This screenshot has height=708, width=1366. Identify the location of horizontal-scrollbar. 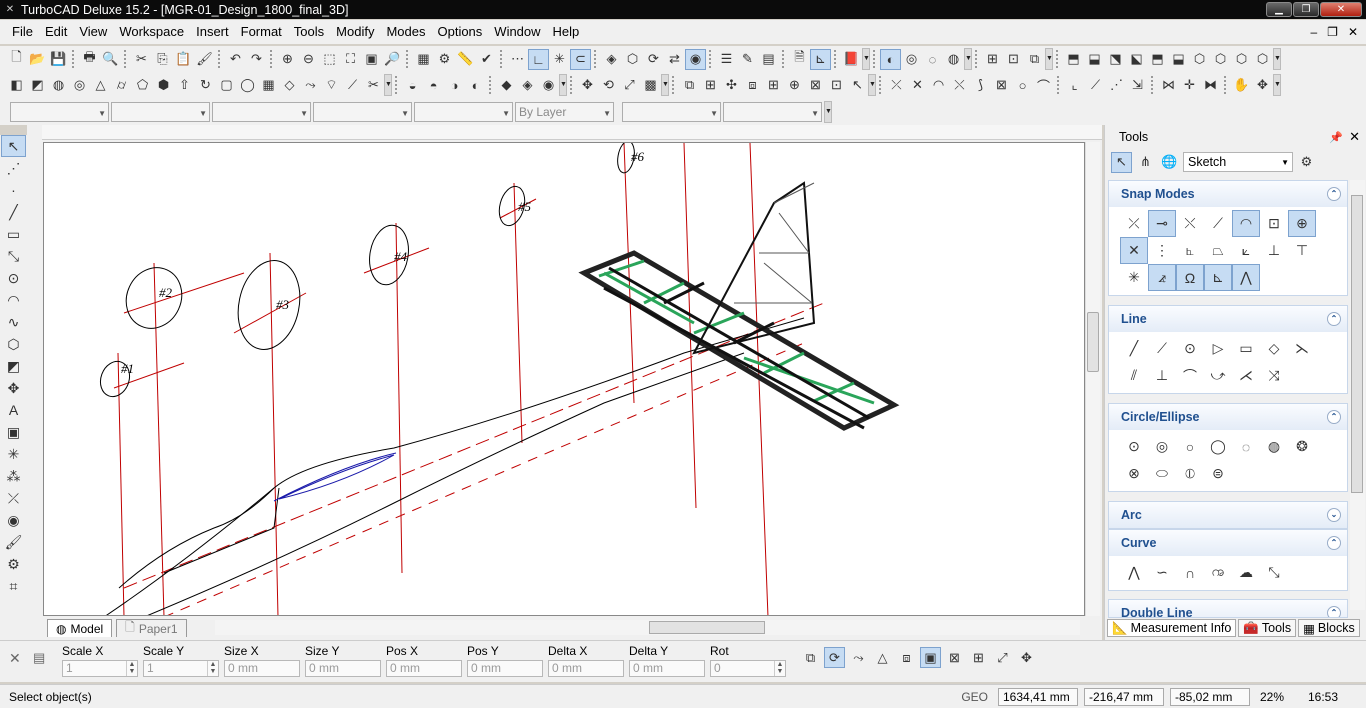
(647, 627).